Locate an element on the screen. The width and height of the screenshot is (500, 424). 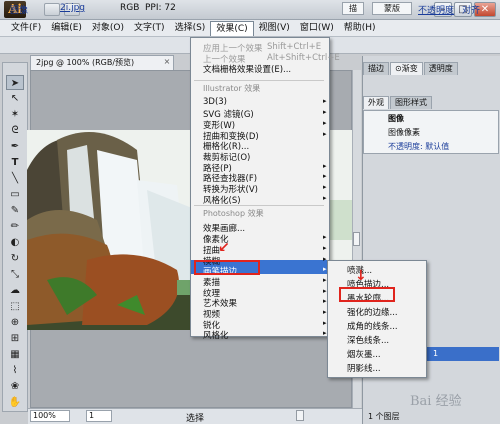
watermark: Bai 经验 is located at coordinates (436, 401).